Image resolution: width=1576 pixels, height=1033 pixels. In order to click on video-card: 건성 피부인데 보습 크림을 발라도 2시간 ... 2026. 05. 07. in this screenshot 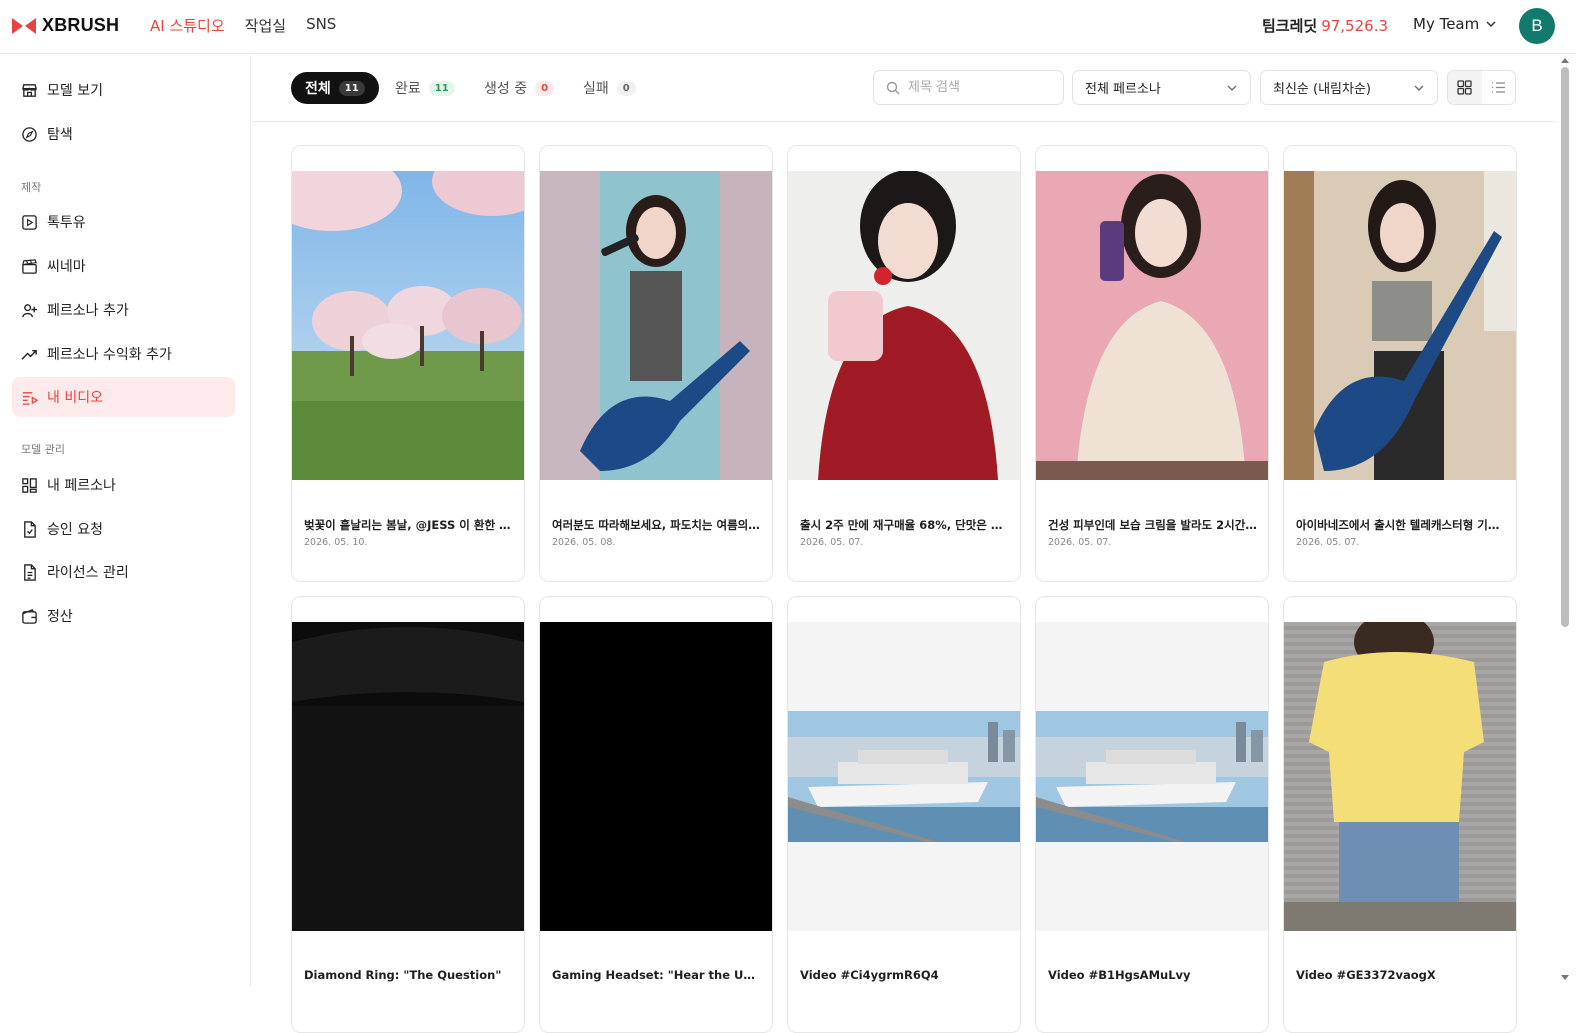, I will do `click(1152, 363)`.